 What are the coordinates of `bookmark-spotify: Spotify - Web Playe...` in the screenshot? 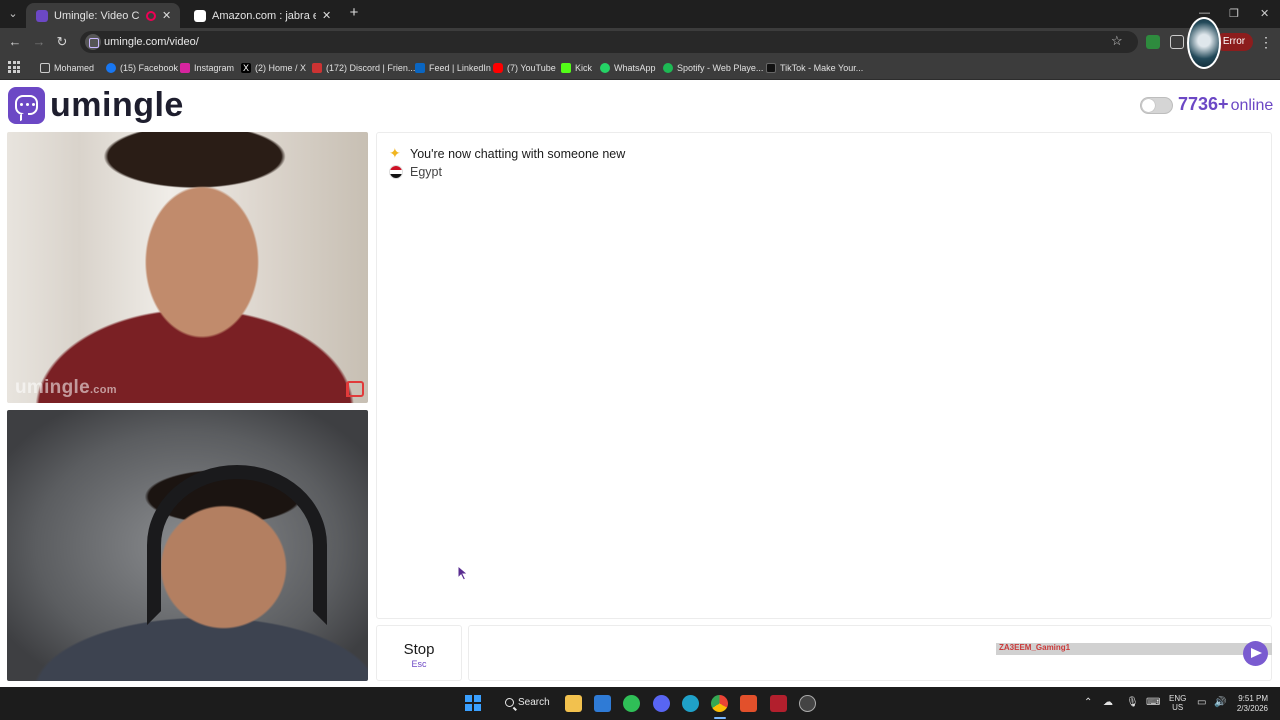 It's located at (713, 68).